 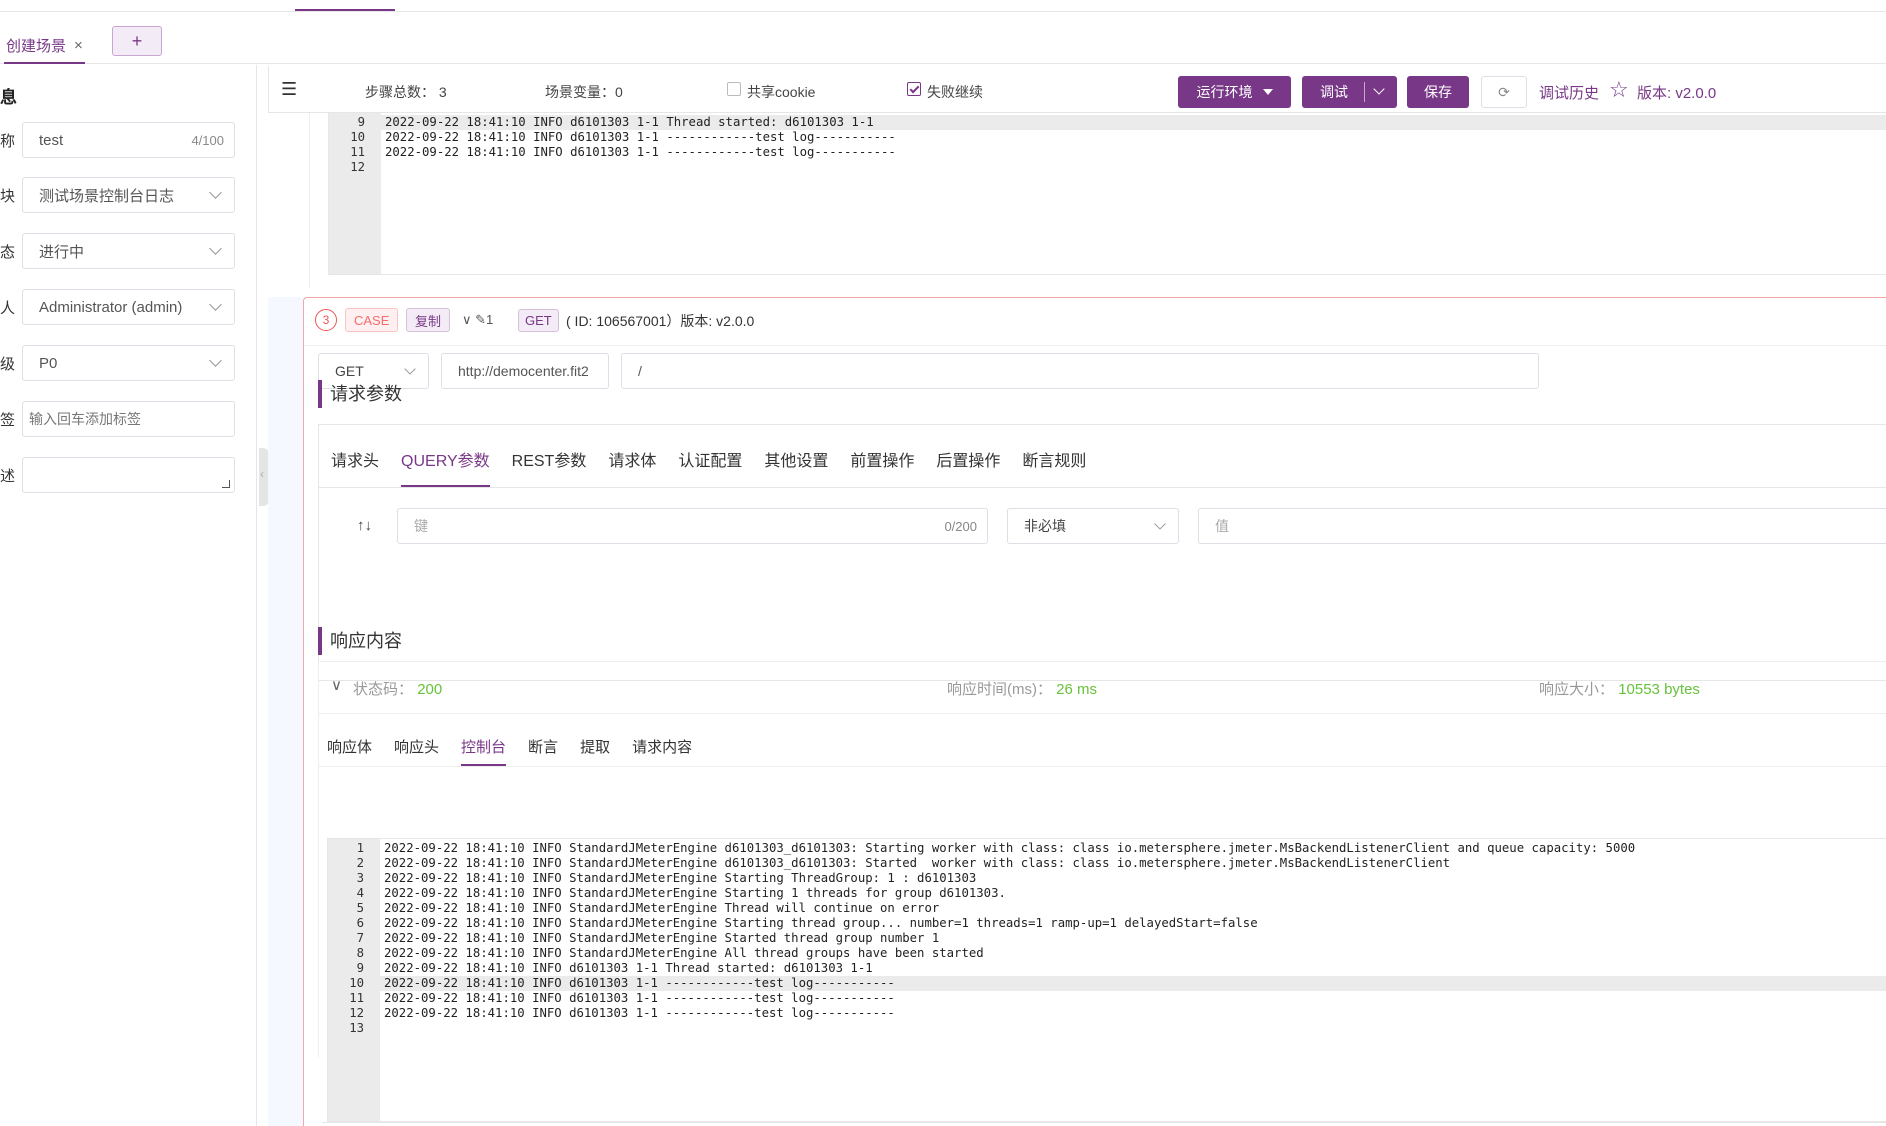 What do you see at coordinates (1349, 92) in the screenshot?
I see `debug-button: 调试` at bounding box center [1349, 92].